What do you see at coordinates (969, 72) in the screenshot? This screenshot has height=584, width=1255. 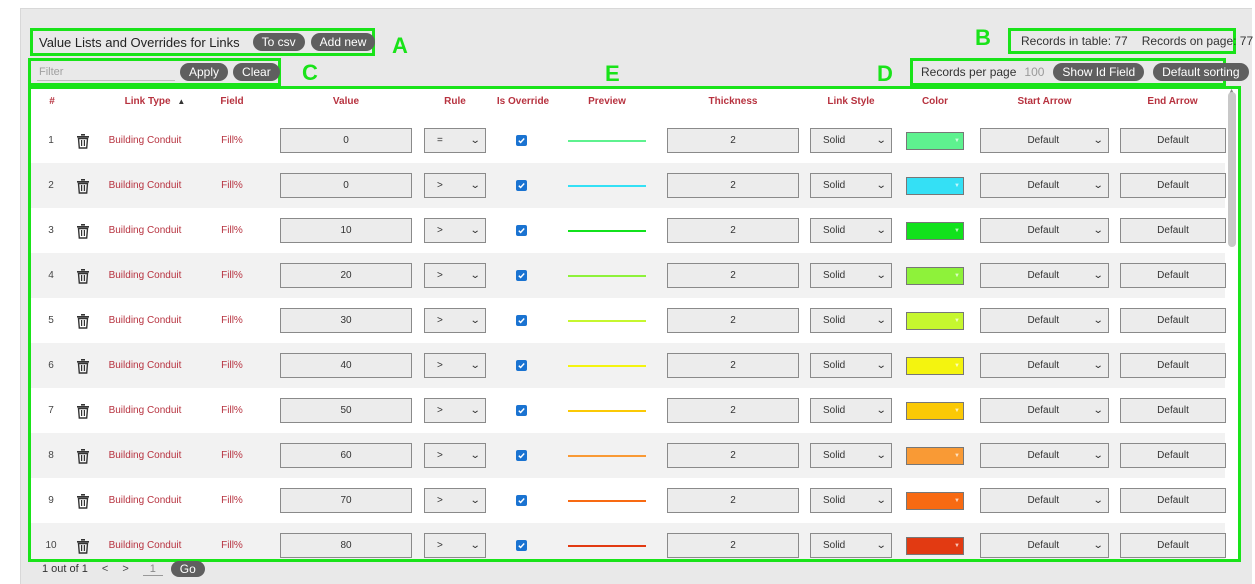 I see `records-per-page-label: Records per page` at bounding box center [969, 72].